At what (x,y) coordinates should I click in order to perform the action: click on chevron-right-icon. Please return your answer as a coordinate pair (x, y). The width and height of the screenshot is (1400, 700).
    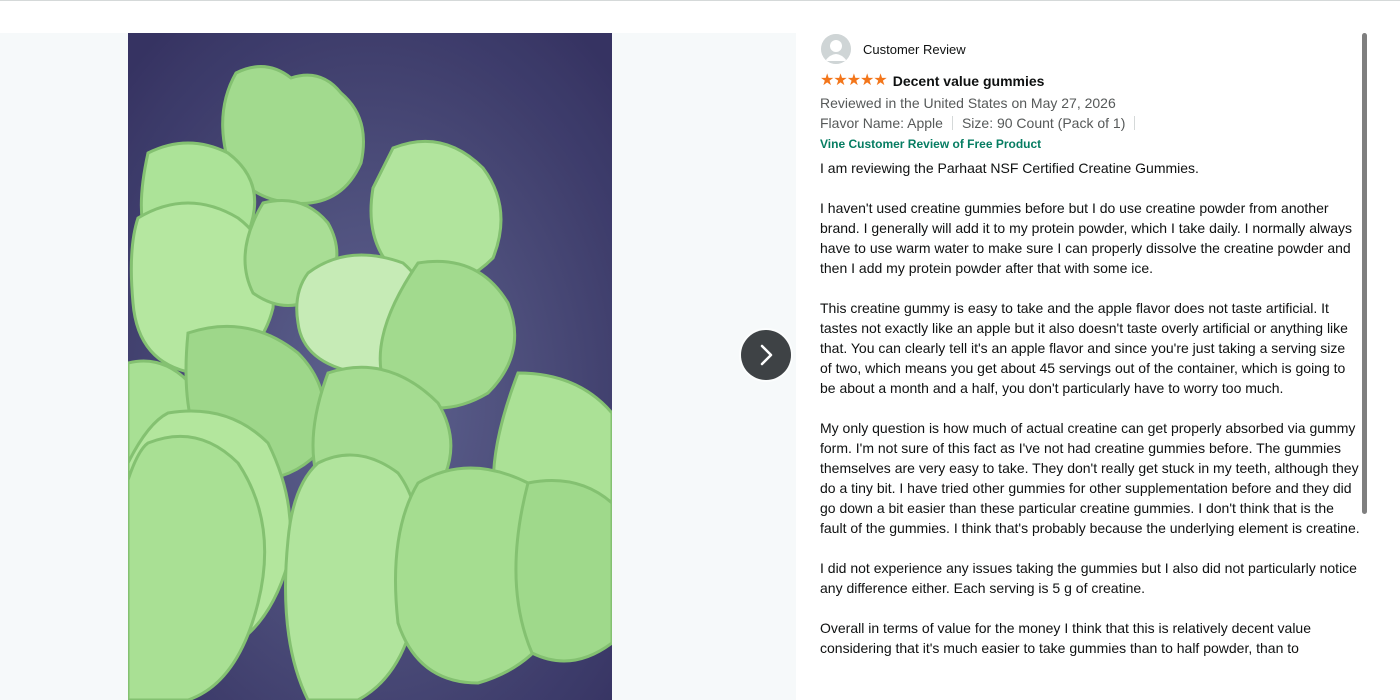
    Looking at the image, I should click on (766, 355).